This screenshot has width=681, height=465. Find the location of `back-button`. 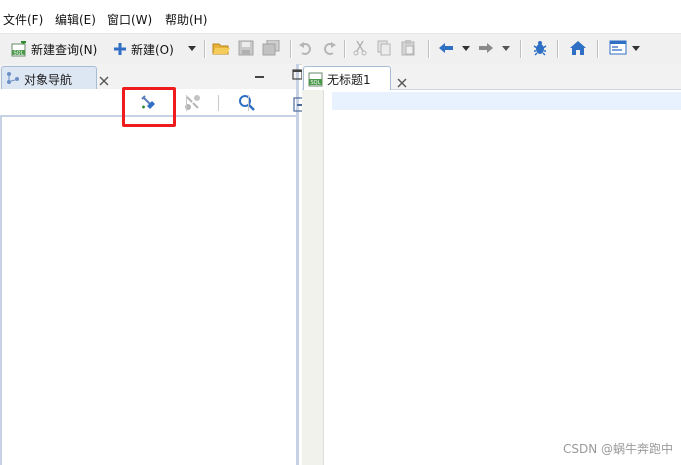

back-button is located at coordinates (446, 49).